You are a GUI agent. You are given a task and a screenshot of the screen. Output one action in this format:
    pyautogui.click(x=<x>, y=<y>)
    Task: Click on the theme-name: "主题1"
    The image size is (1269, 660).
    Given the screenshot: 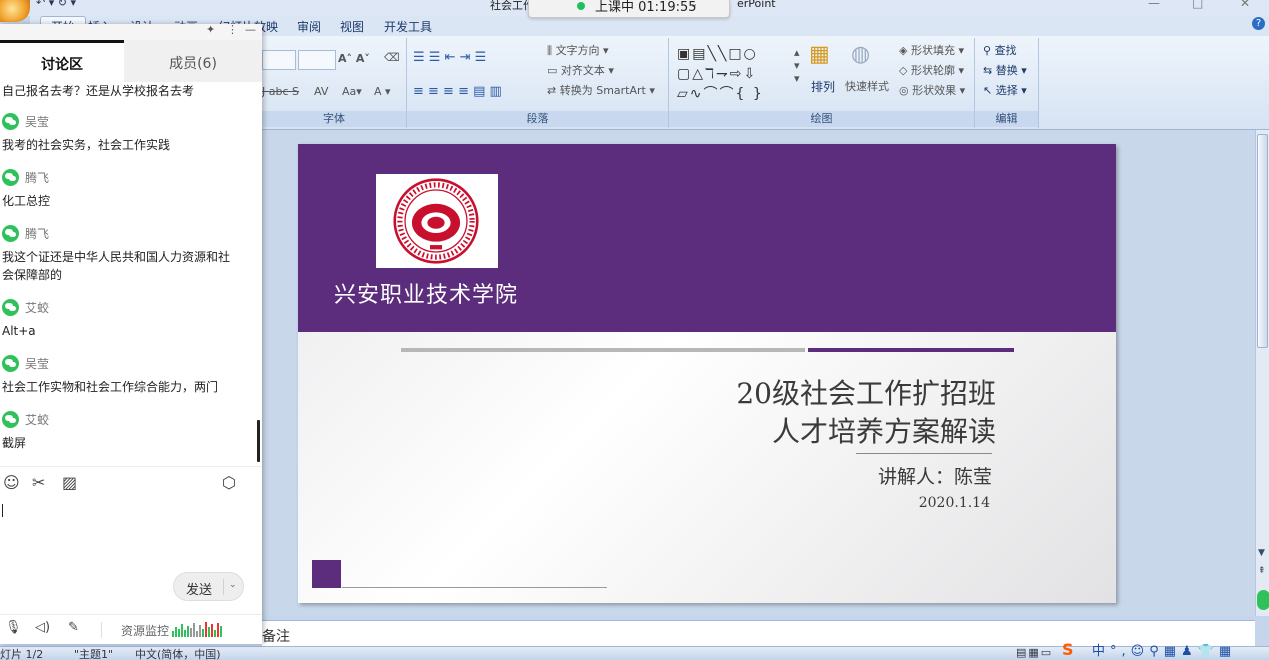 What is the action you would take?
    pyautogui.click(x=94, y=654)
    